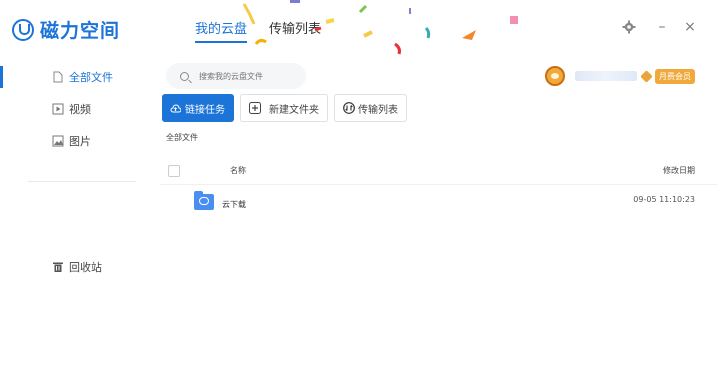 Image resolution: width=717 pixels, height=366 pixels. Describe the element at coordinates (174, 171) in the screenshot. I see `select-all-checkbox` at that location.